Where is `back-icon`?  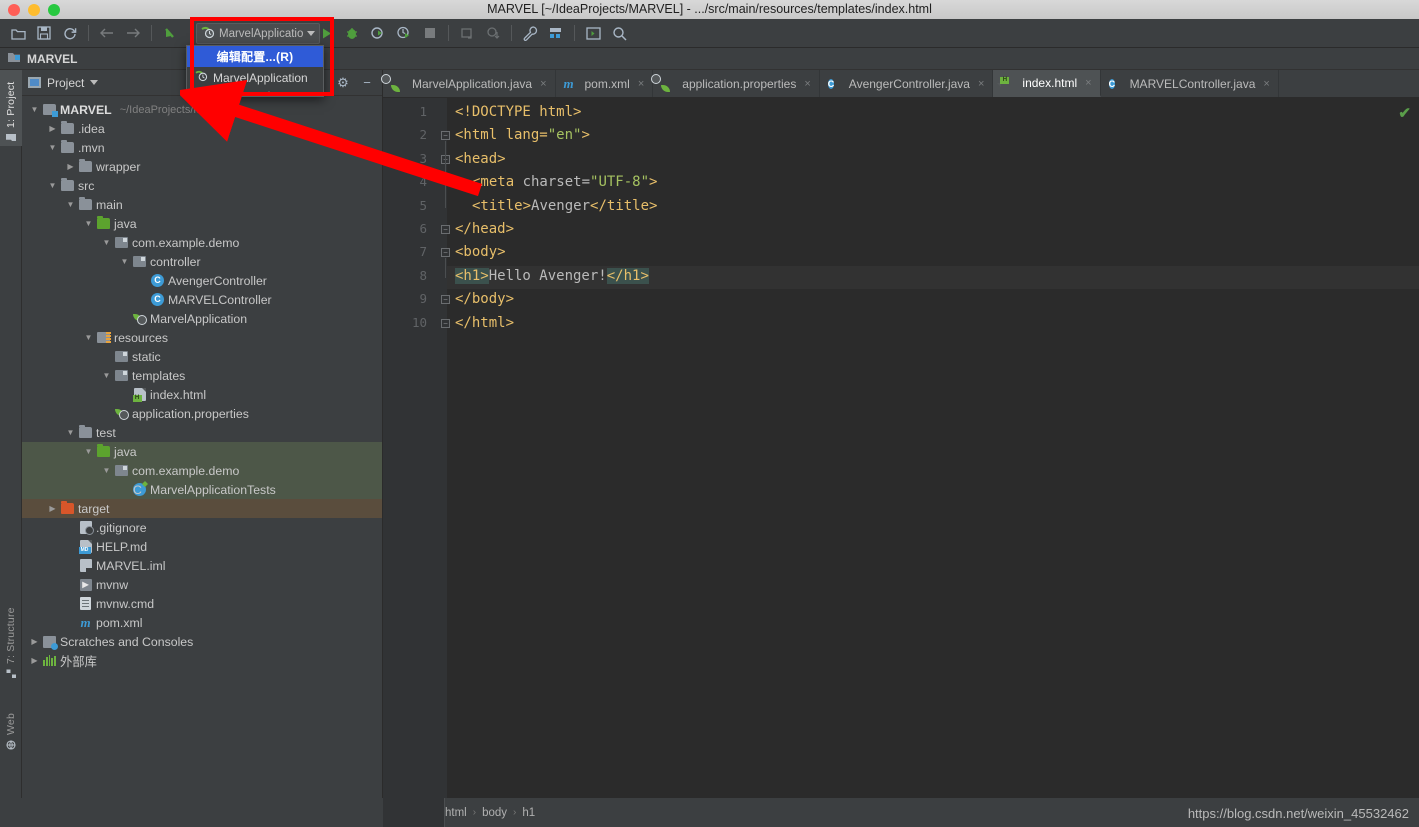
back-icon is located at coordinates (107, 33).